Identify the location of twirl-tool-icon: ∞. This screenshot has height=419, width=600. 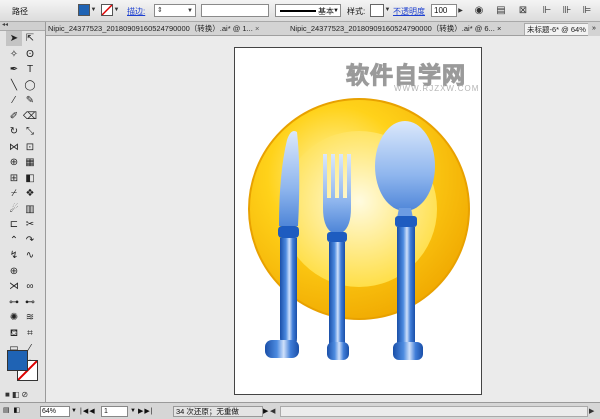
(30, 286).